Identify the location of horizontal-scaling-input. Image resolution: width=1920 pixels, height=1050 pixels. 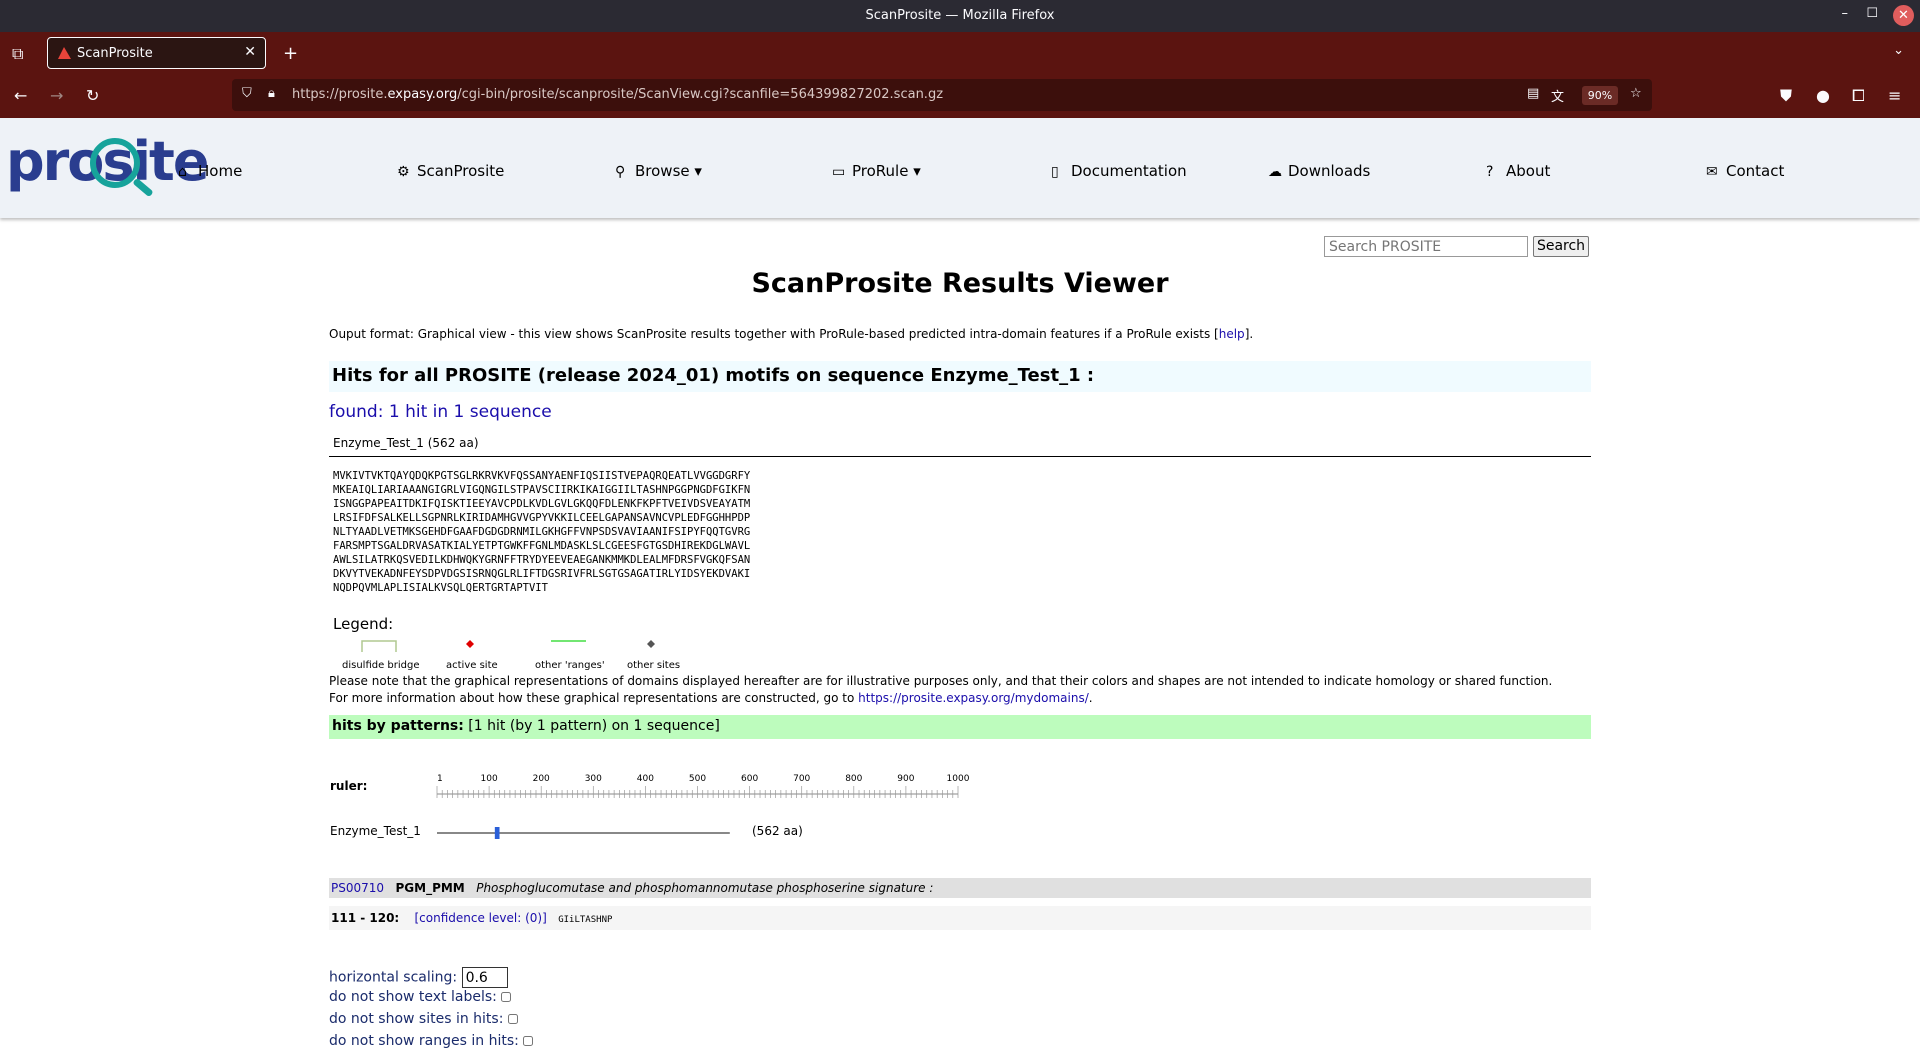
(484, 977).